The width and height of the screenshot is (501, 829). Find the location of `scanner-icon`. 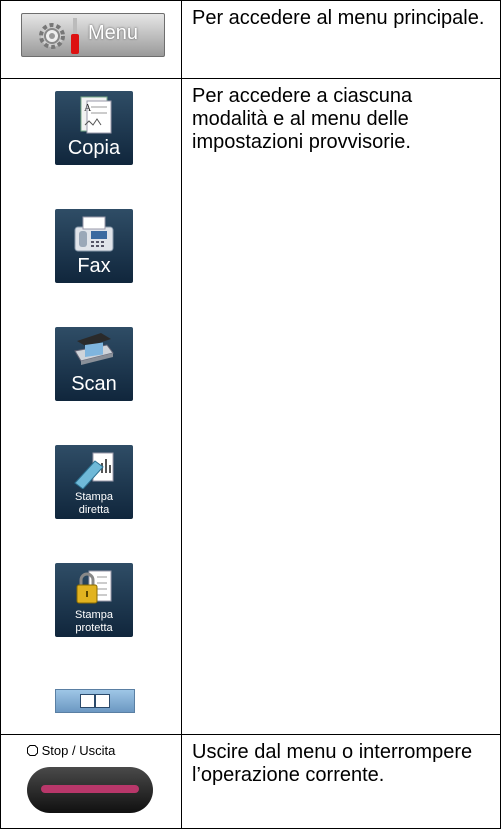

scanner-icon is located at coordinates (94, 349).